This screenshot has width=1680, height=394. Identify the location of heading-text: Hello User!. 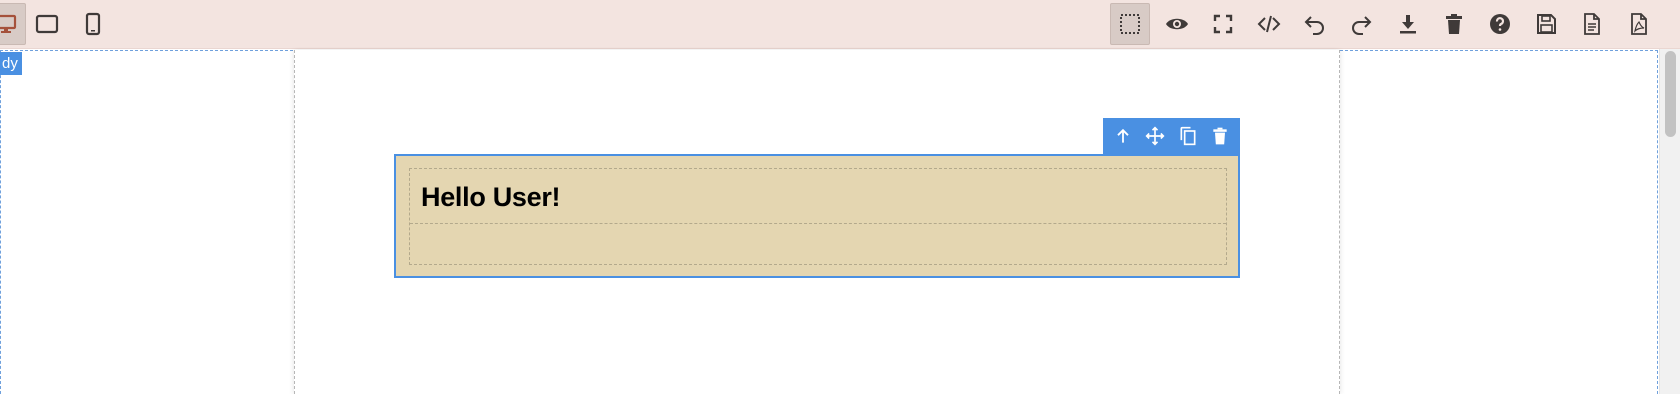
(818, 197).